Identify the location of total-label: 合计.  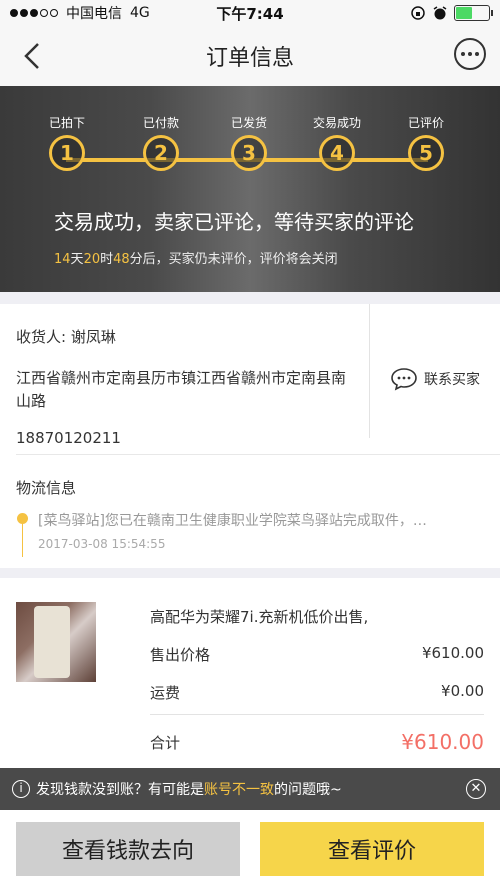
(165, 742).